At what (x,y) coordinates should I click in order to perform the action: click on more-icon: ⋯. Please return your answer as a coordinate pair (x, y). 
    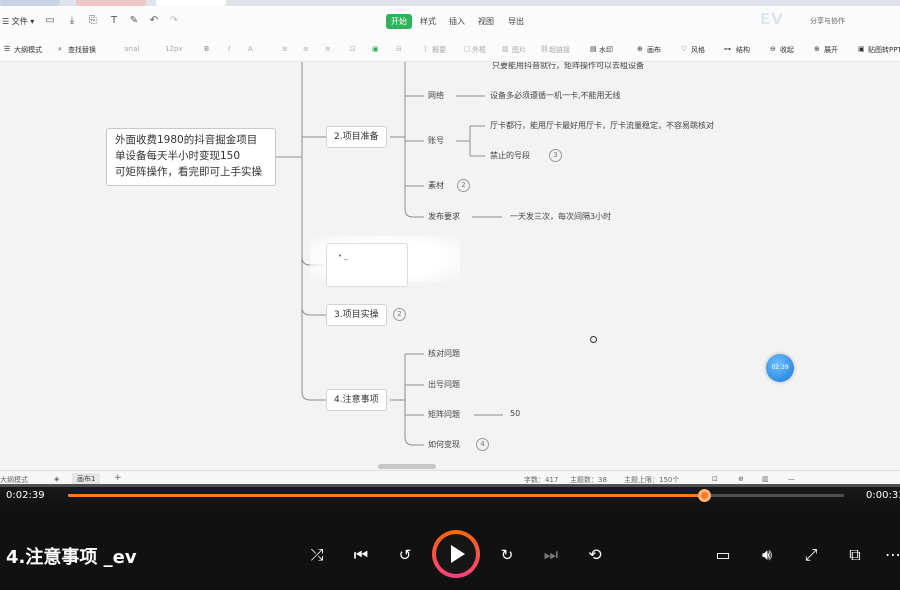
    Looking at the image, I should click on (891, 555).